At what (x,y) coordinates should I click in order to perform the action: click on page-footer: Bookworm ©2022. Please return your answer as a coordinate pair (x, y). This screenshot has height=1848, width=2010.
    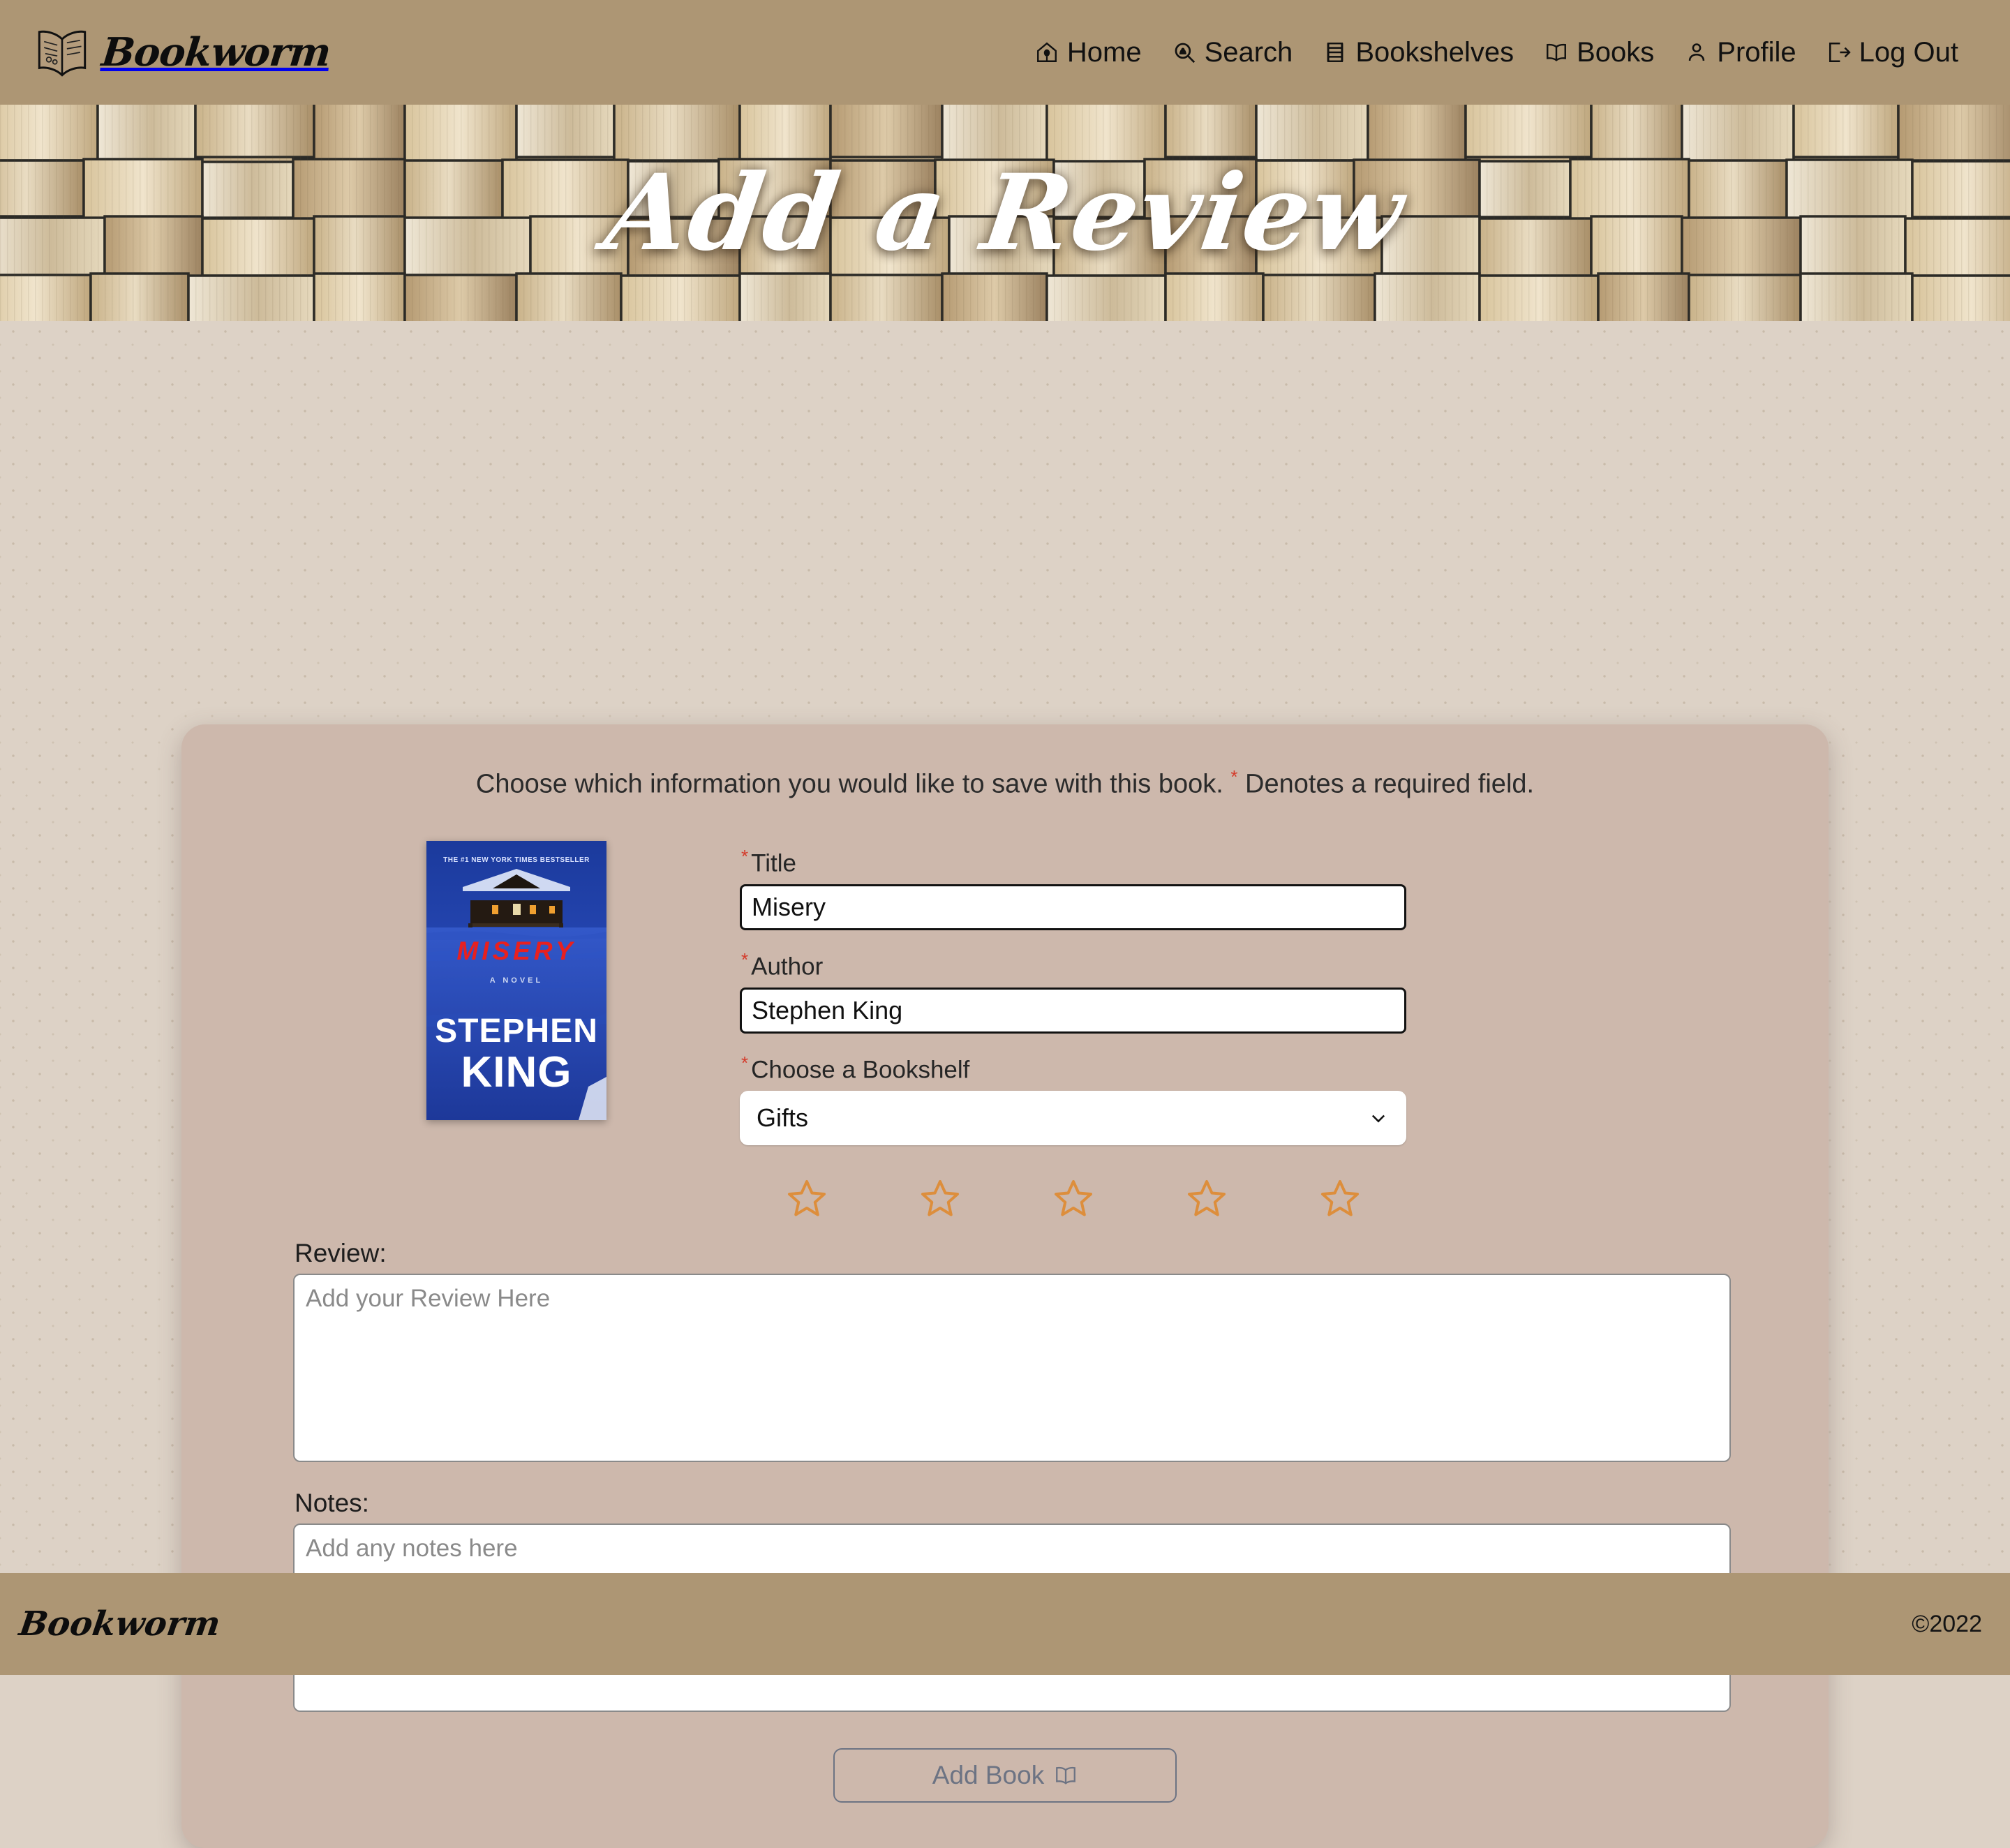
    Looking at the image, I should click on (1005, 1624).